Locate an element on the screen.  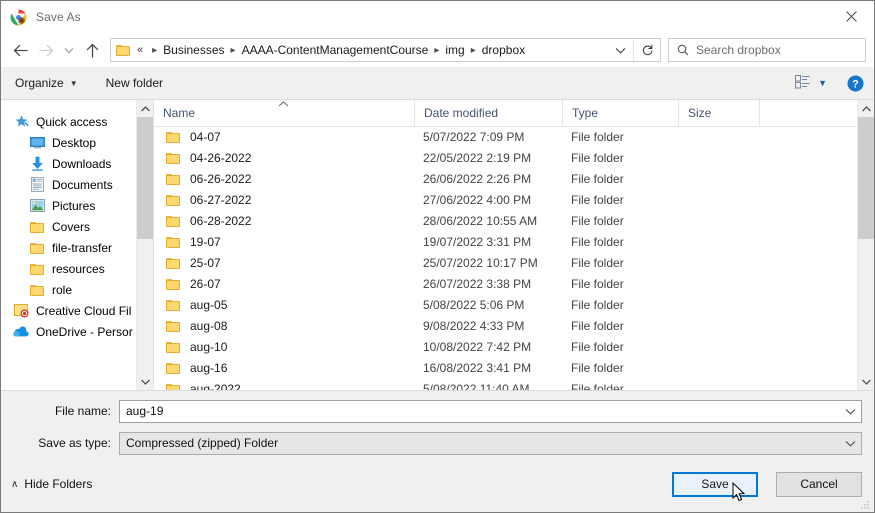
sidebar-item-creative-cloud-fil: Creative Cloud Fil is located at coordinates (77, 310).